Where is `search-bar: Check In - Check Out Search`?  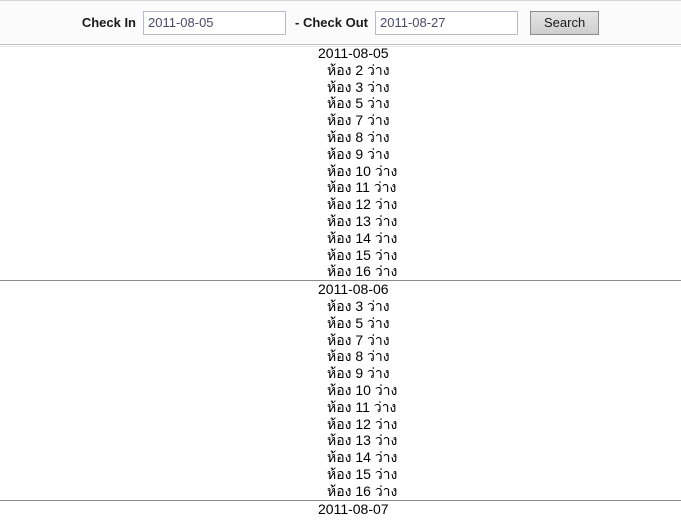 search-bar: Check In - Check Out Search is located at coordinates (340, 23).